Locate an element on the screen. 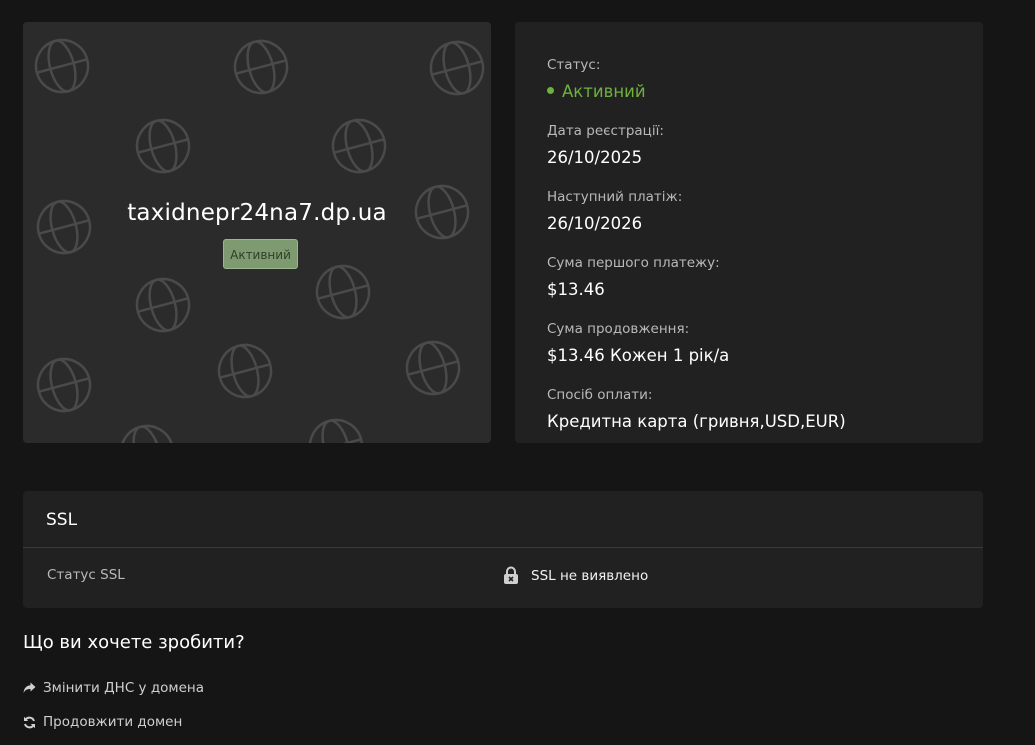 The image size is (1035, 745). change-dns-link: Змінити ДНС у домена is located at coordinates (113, 688).